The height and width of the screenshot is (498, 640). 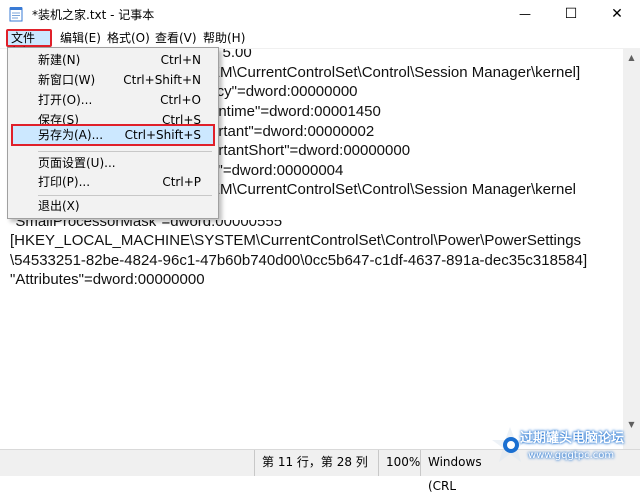 What do you see at coordinates (59, 60) in the screenshot?
I see `menu-item-label: 新建(N)` at bounding box center [59, 60].